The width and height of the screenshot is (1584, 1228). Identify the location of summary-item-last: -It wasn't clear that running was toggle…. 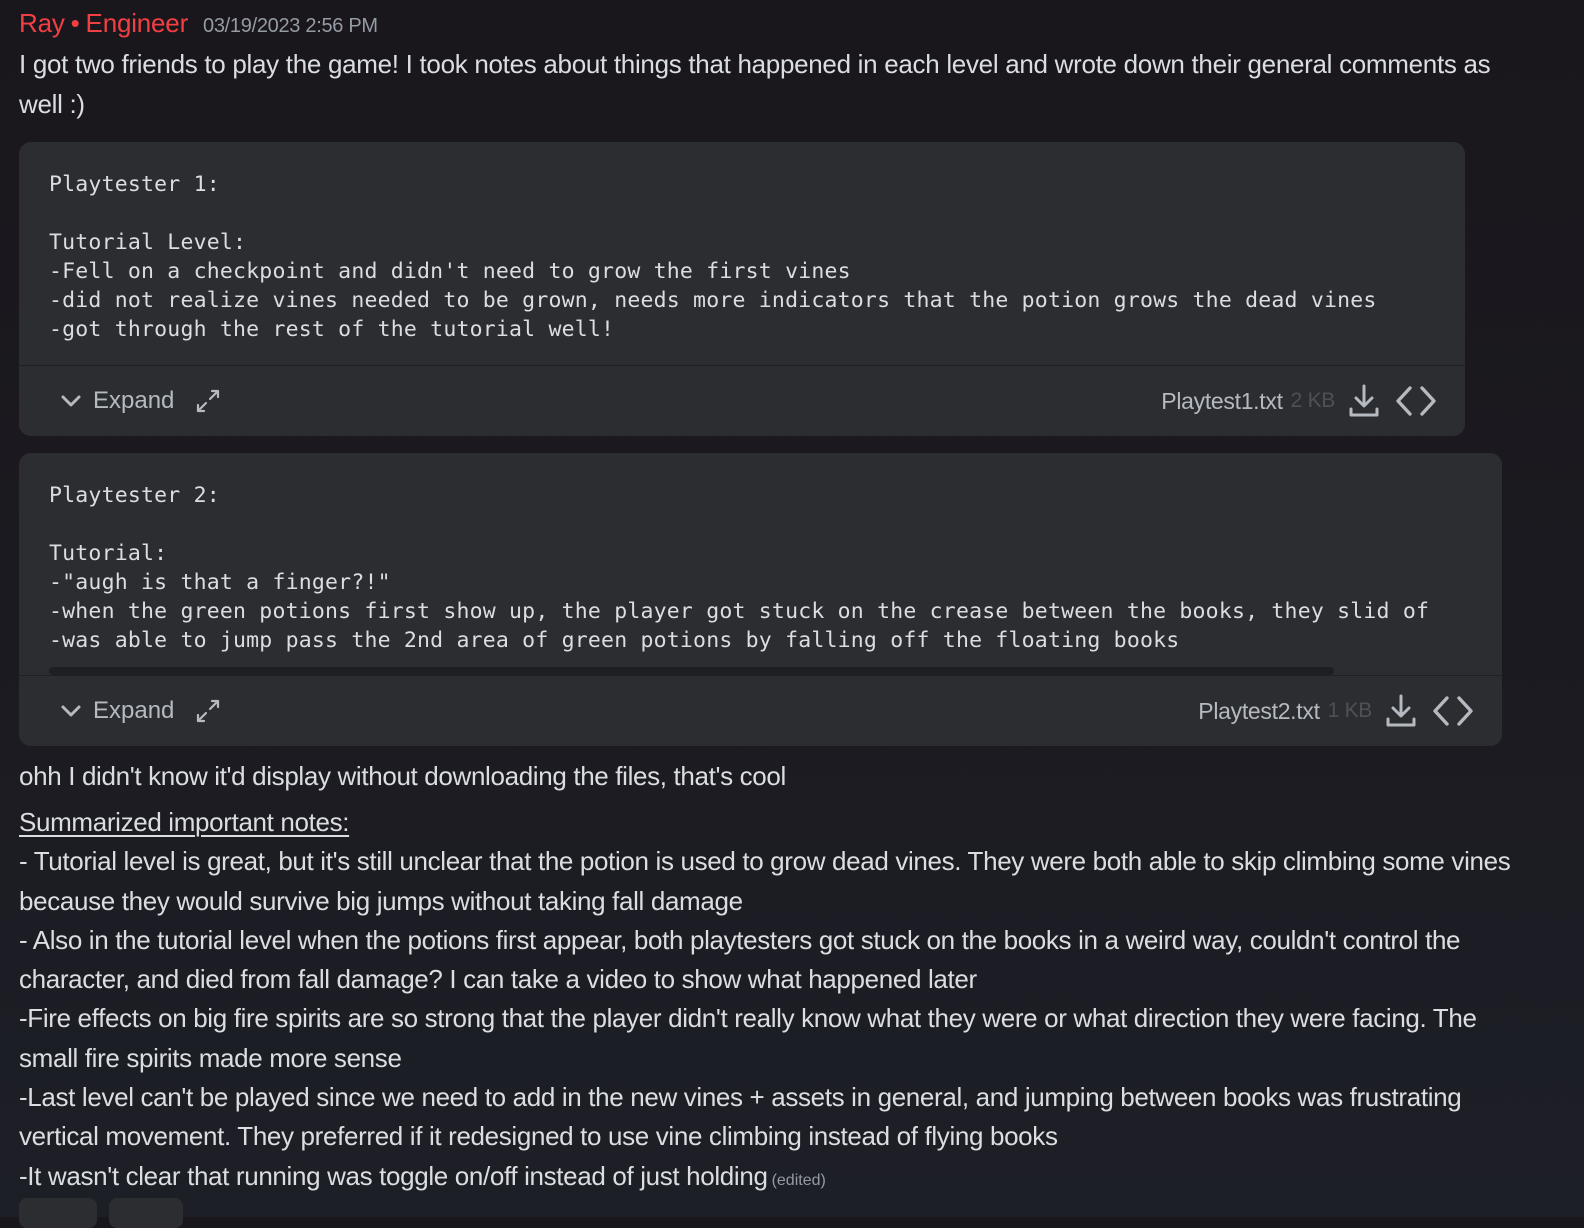
(779, 1178).